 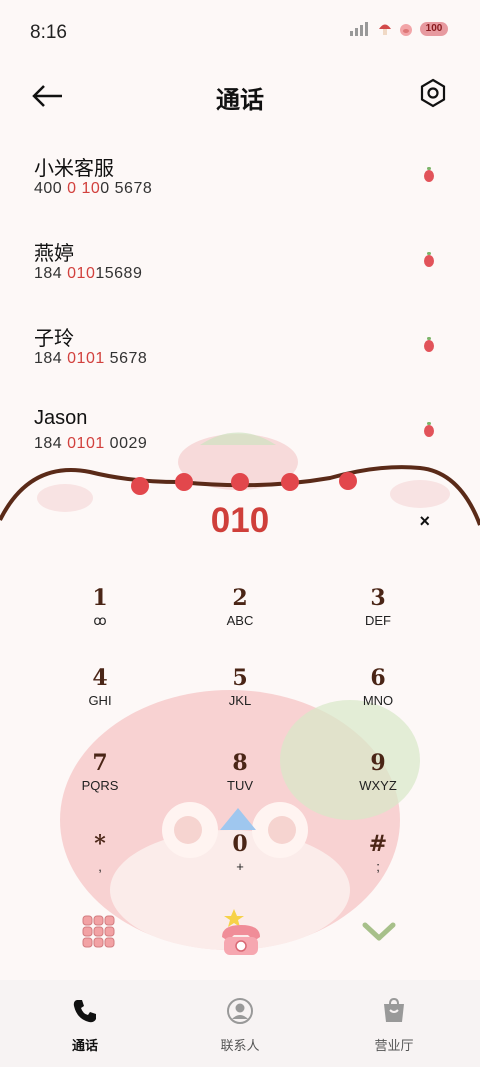 I want to click on pig-icon, so click(x=406, y=30).